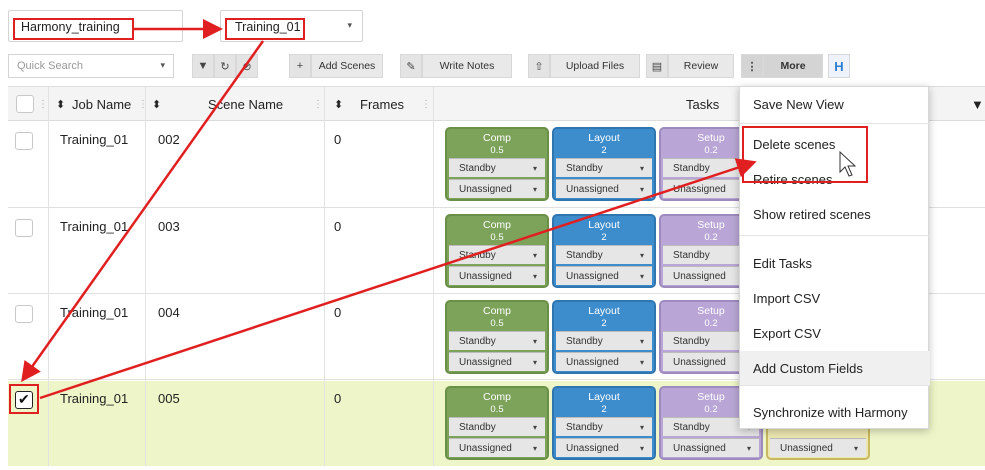 The image size is (985, 470). What do you see at coordinates (169, 312) in the screenshot?
I see `scene-name-cell: 004` at bounding box center [169, 312].